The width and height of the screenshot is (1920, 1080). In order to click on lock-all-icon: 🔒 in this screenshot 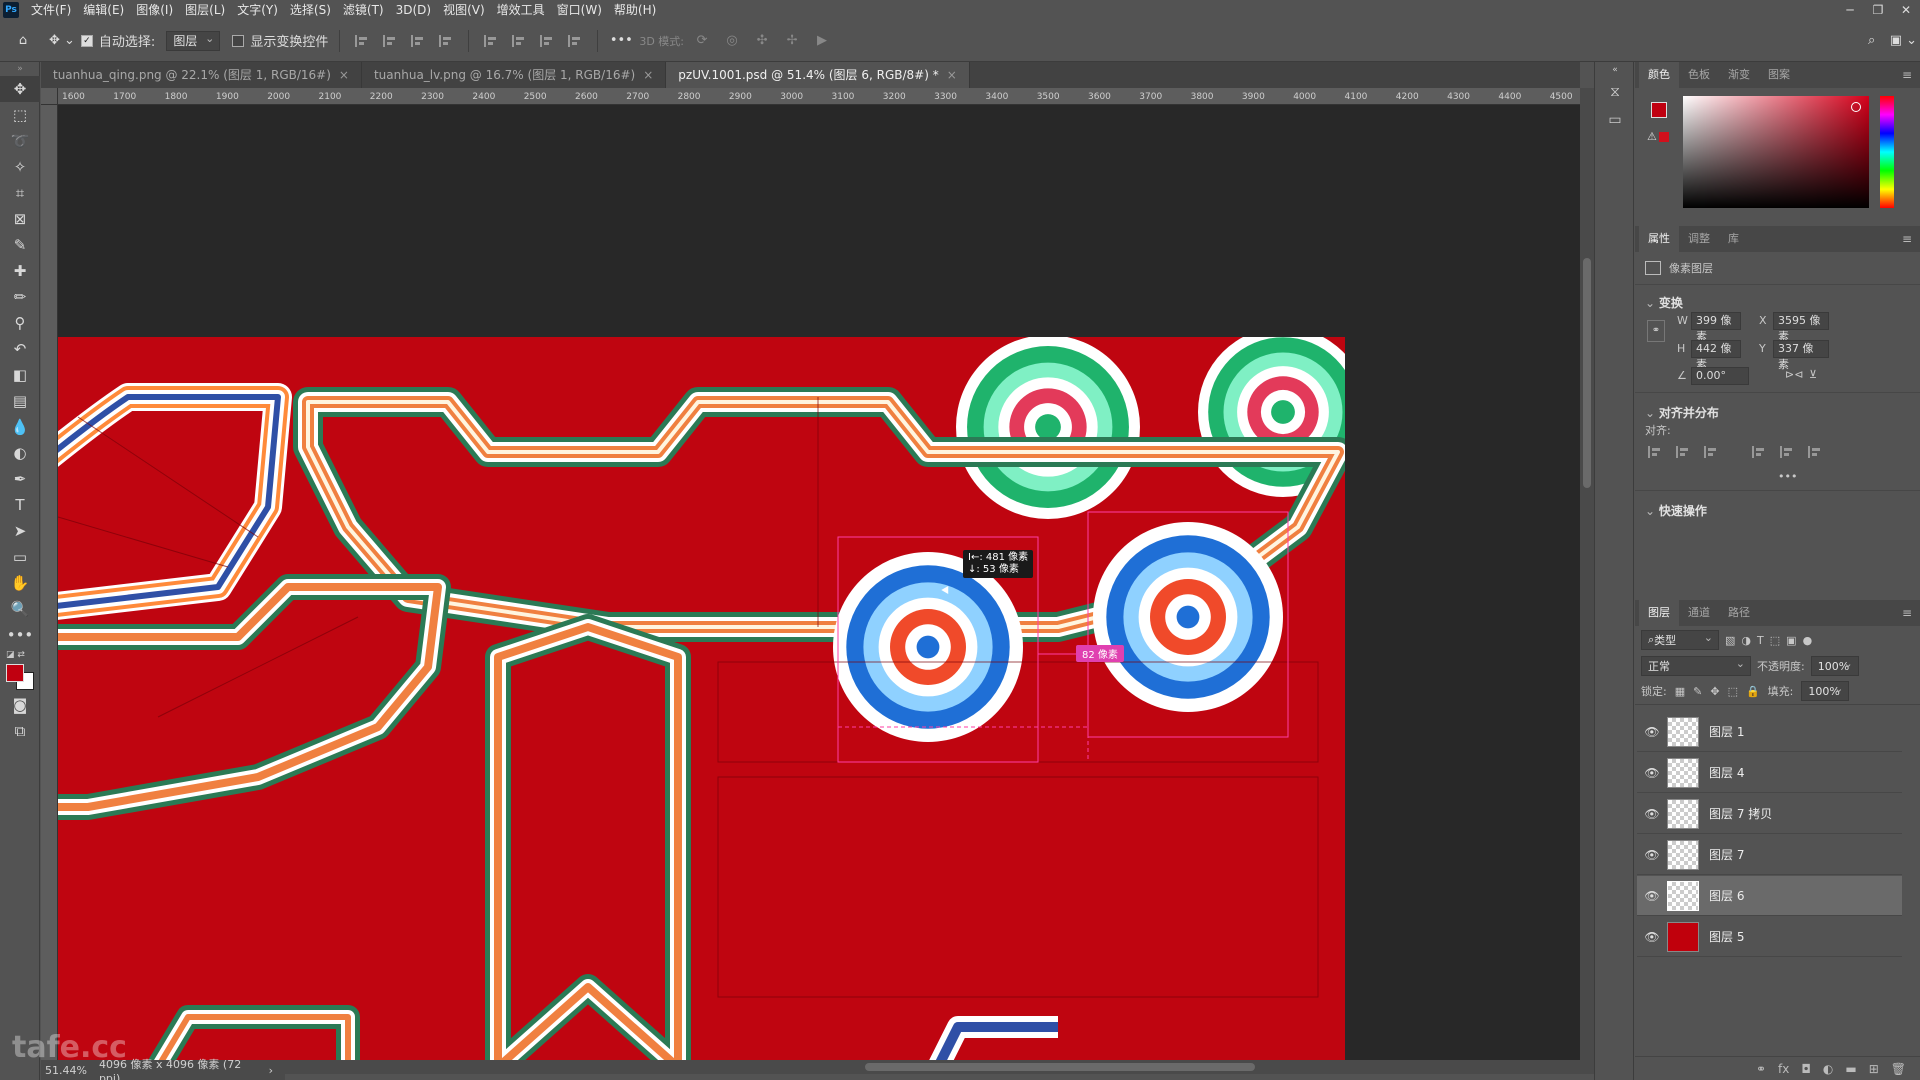, I will do `click(1753, 691)`.